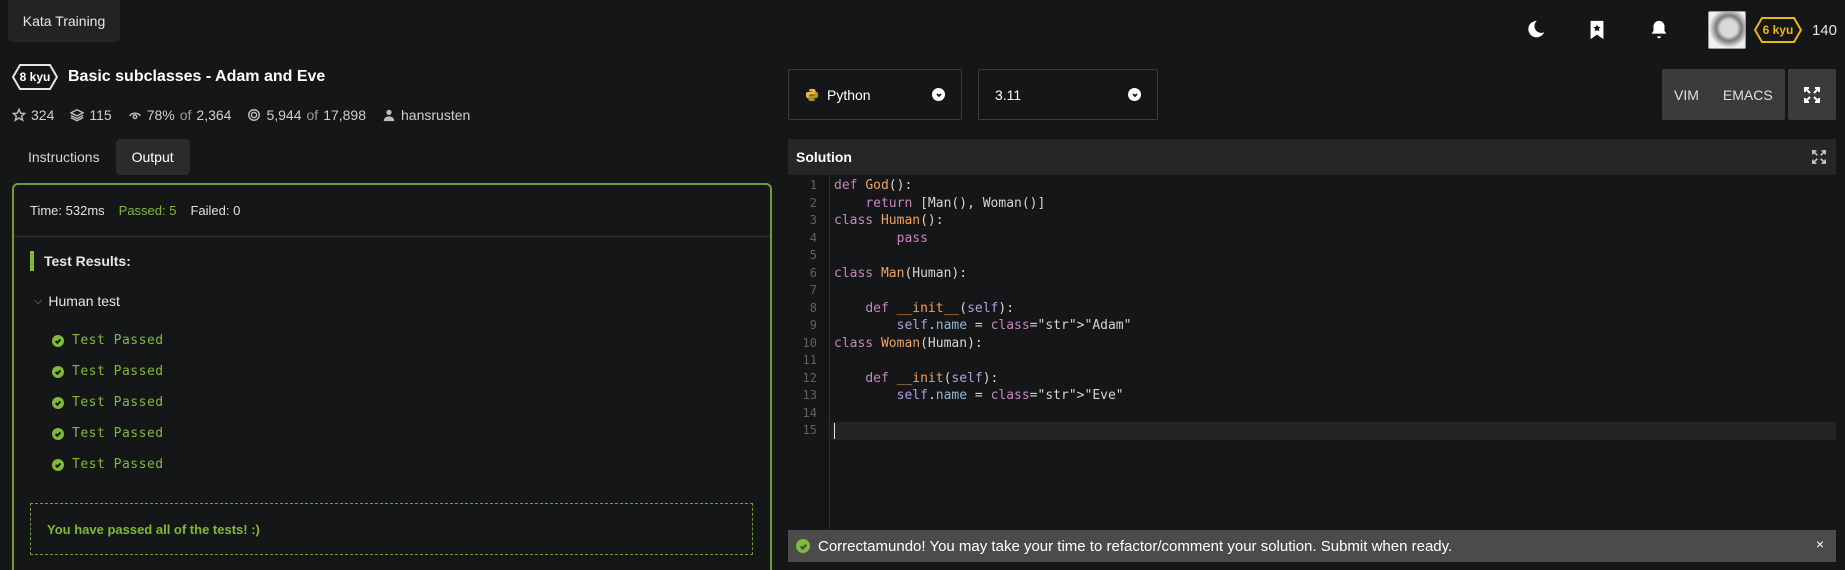 The height and width of the screenshot is (570, 1845). I want to click on satisfaction-total: 2,364, so click(214, 115).